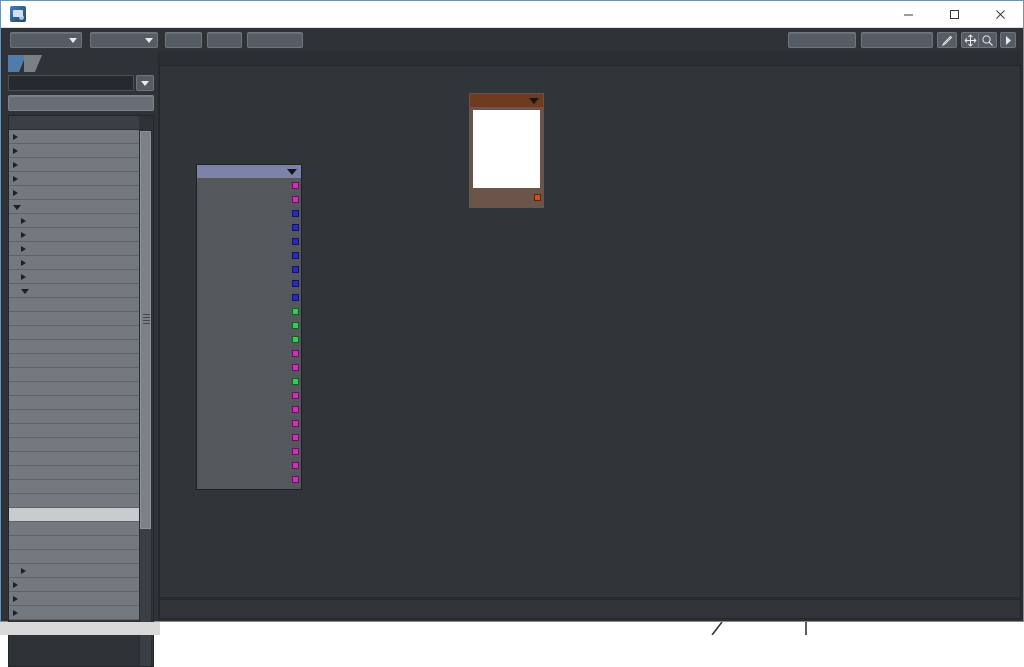 The image size is (1024, 667). I want to click on tree-item-item-info, so click(74, 249).